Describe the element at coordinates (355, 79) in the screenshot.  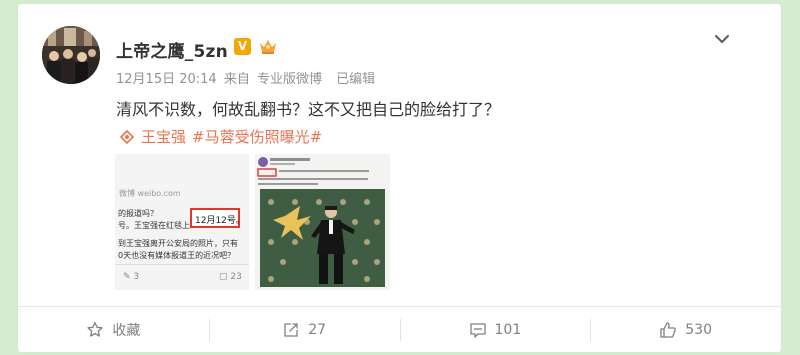
I see `edited-label: 已编辑` at that location.